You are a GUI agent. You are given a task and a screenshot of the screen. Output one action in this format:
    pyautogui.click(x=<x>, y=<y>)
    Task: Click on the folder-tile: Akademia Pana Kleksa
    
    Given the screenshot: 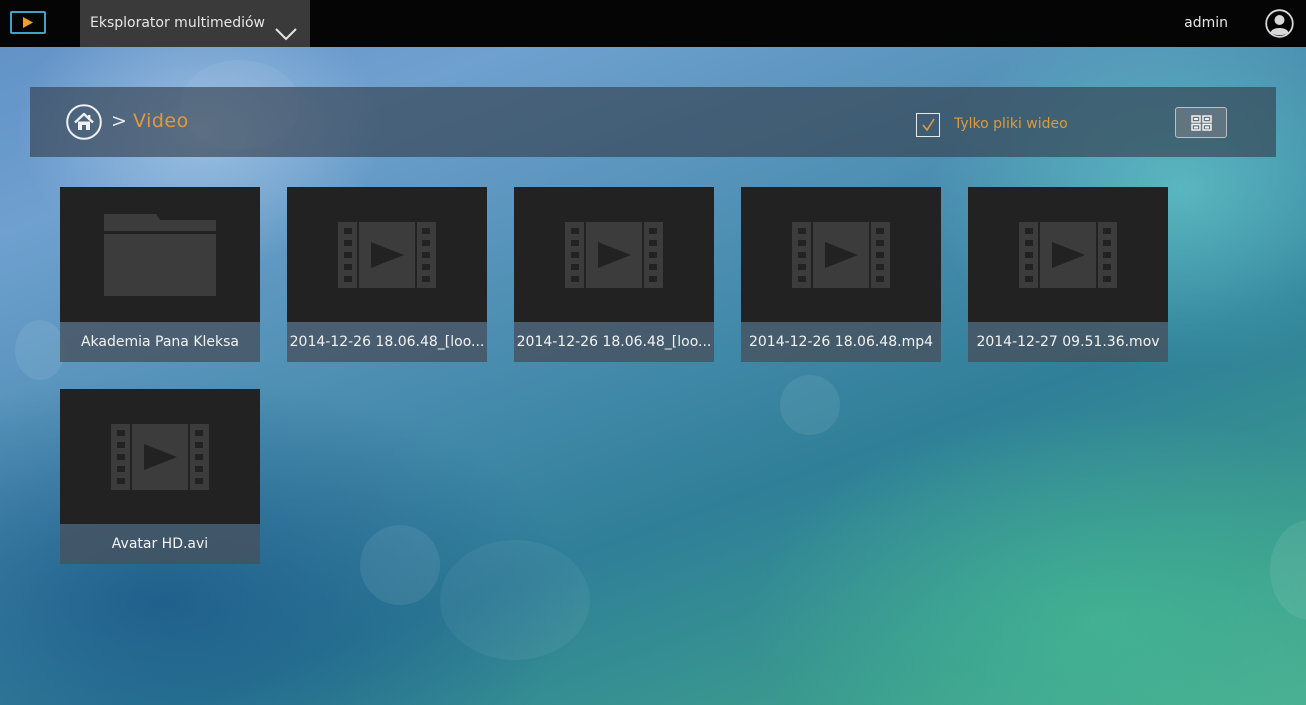 What is the action you would take?
    pyautogui.click(x=160, y=274)
    